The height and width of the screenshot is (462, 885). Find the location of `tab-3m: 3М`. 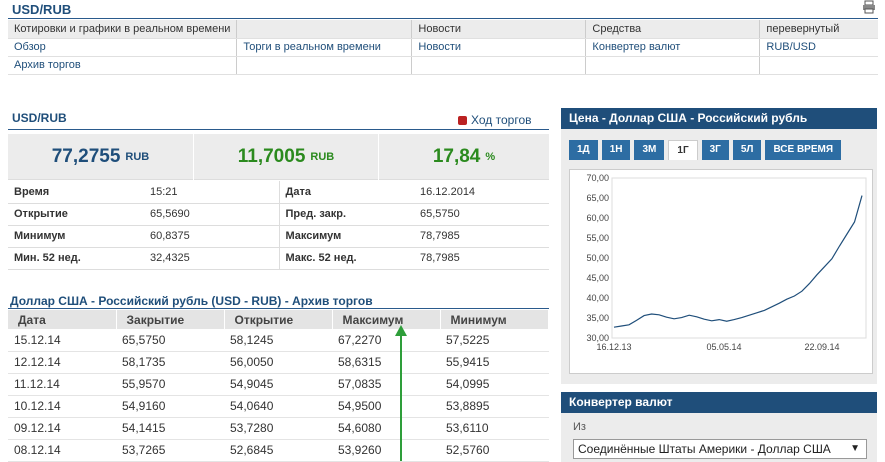

tab-3m: 3М is located at coordinates (649, 150).